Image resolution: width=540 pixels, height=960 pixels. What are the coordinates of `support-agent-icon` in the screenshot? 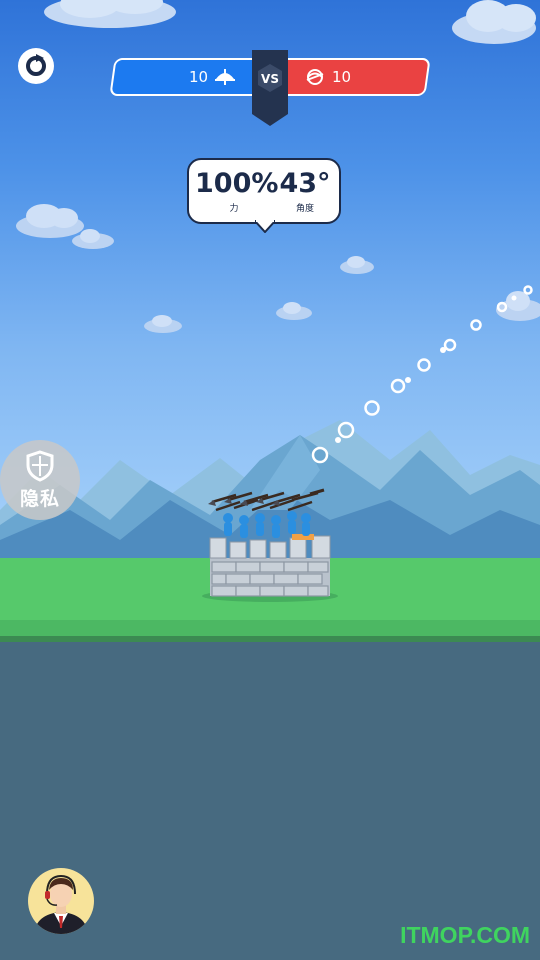 It's located at (61, 904).